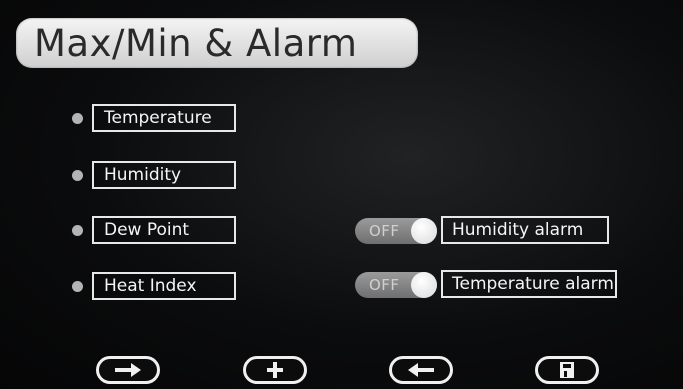 Image resolution: width=683 pixels, height=389 pixels. What do you see at coordinates (164, 118) in the screenshot?
I see `temperature-label: Temperature` at bounding box center [164, 118].